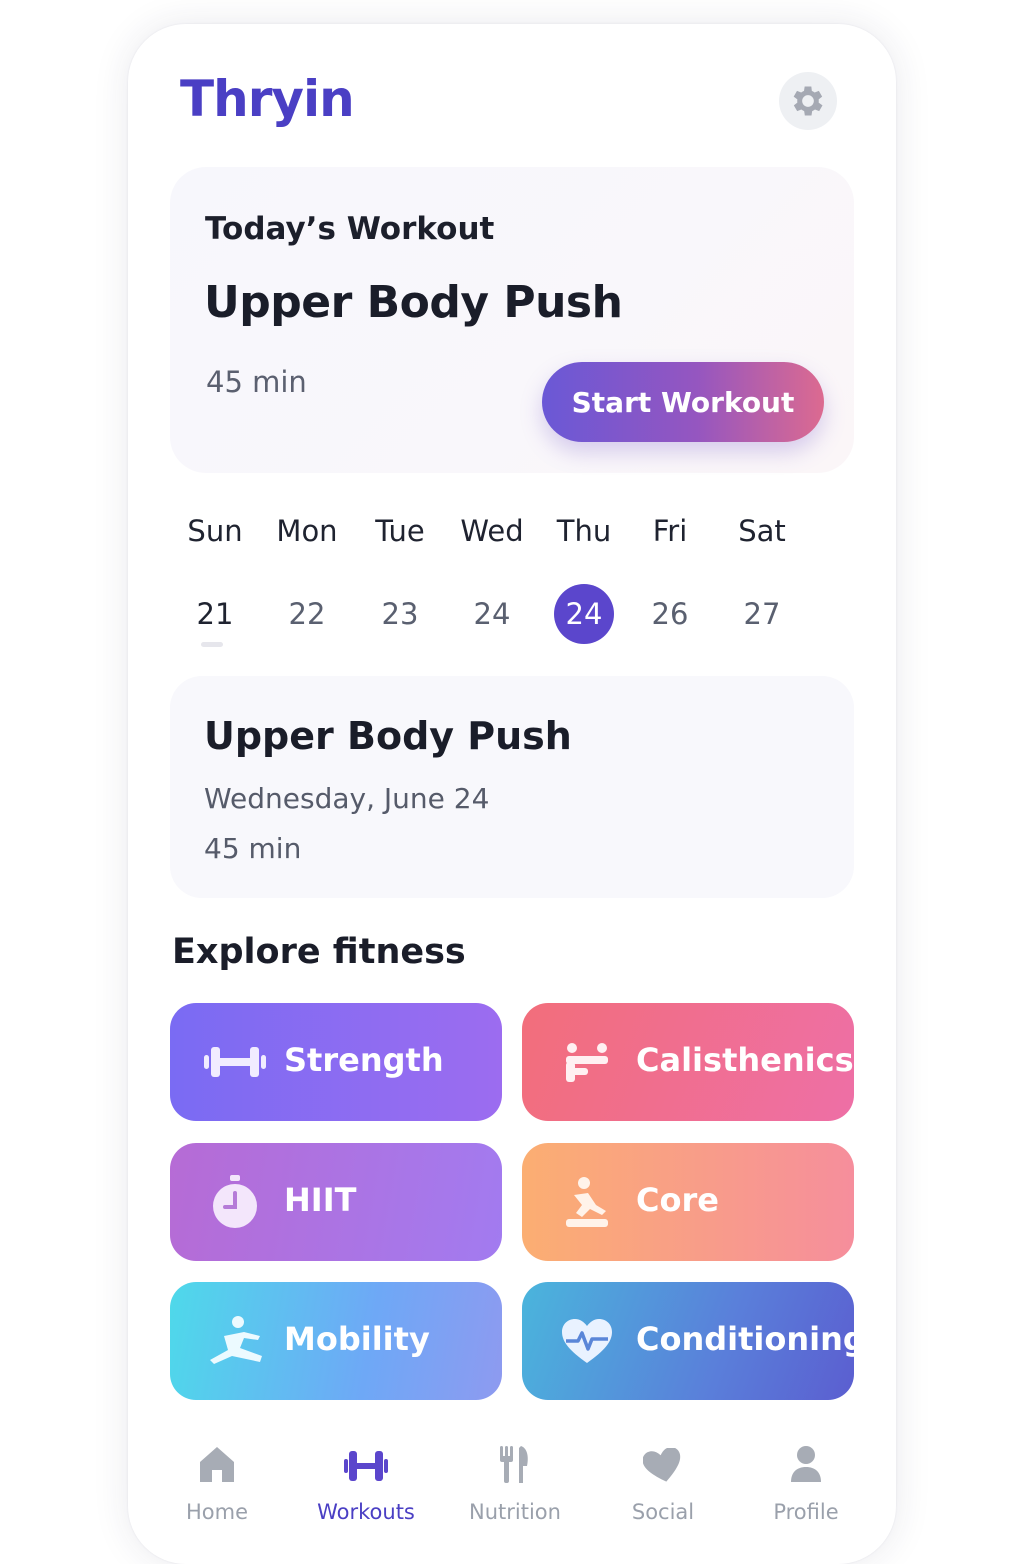  Describe the element at coordinates (212, 644) in the screenshot. I see `today-marker` at that location.